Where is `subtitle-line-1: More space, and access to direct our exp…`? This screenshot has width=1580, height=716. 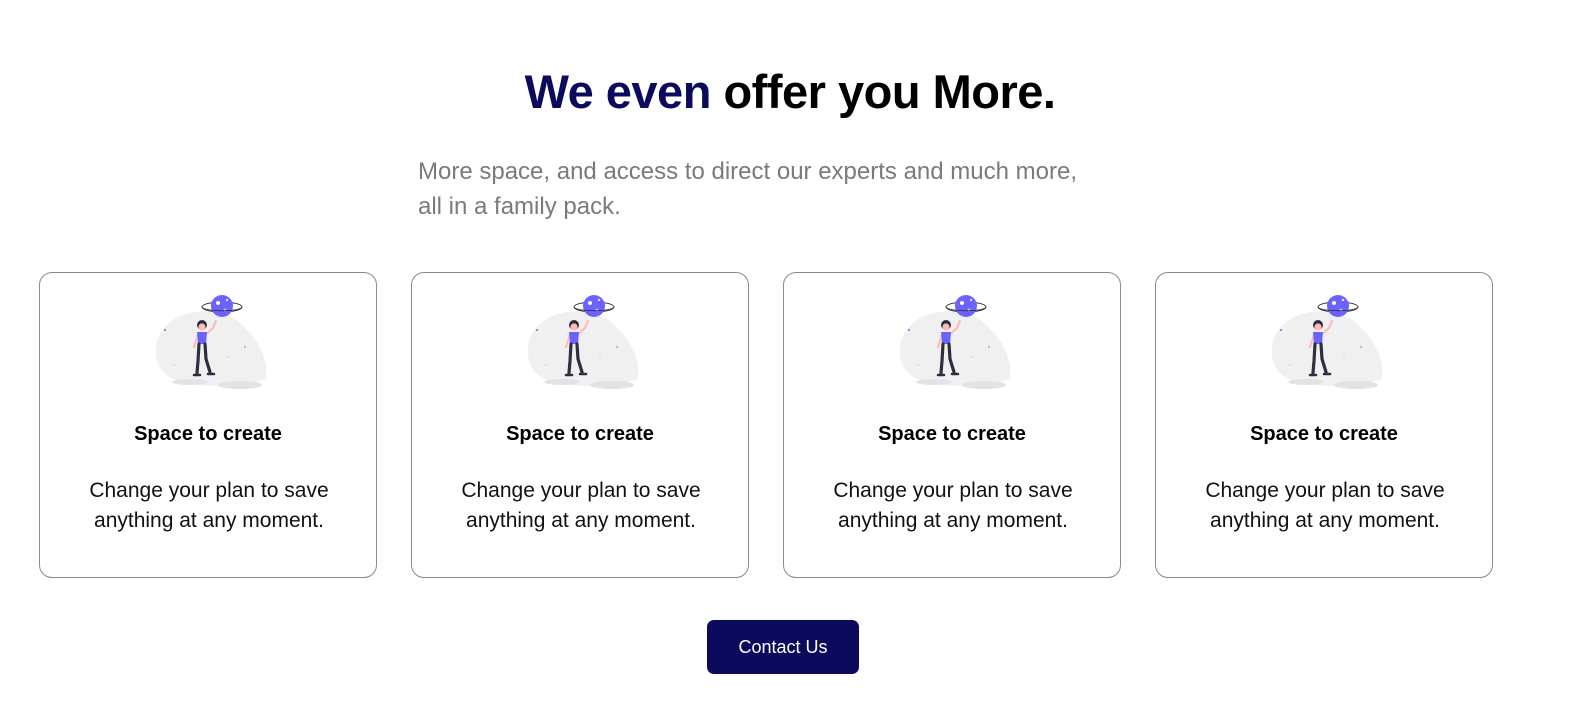 subtitle-line-1: More space, and access to direct our exp… is located at coordinates (747, 171).